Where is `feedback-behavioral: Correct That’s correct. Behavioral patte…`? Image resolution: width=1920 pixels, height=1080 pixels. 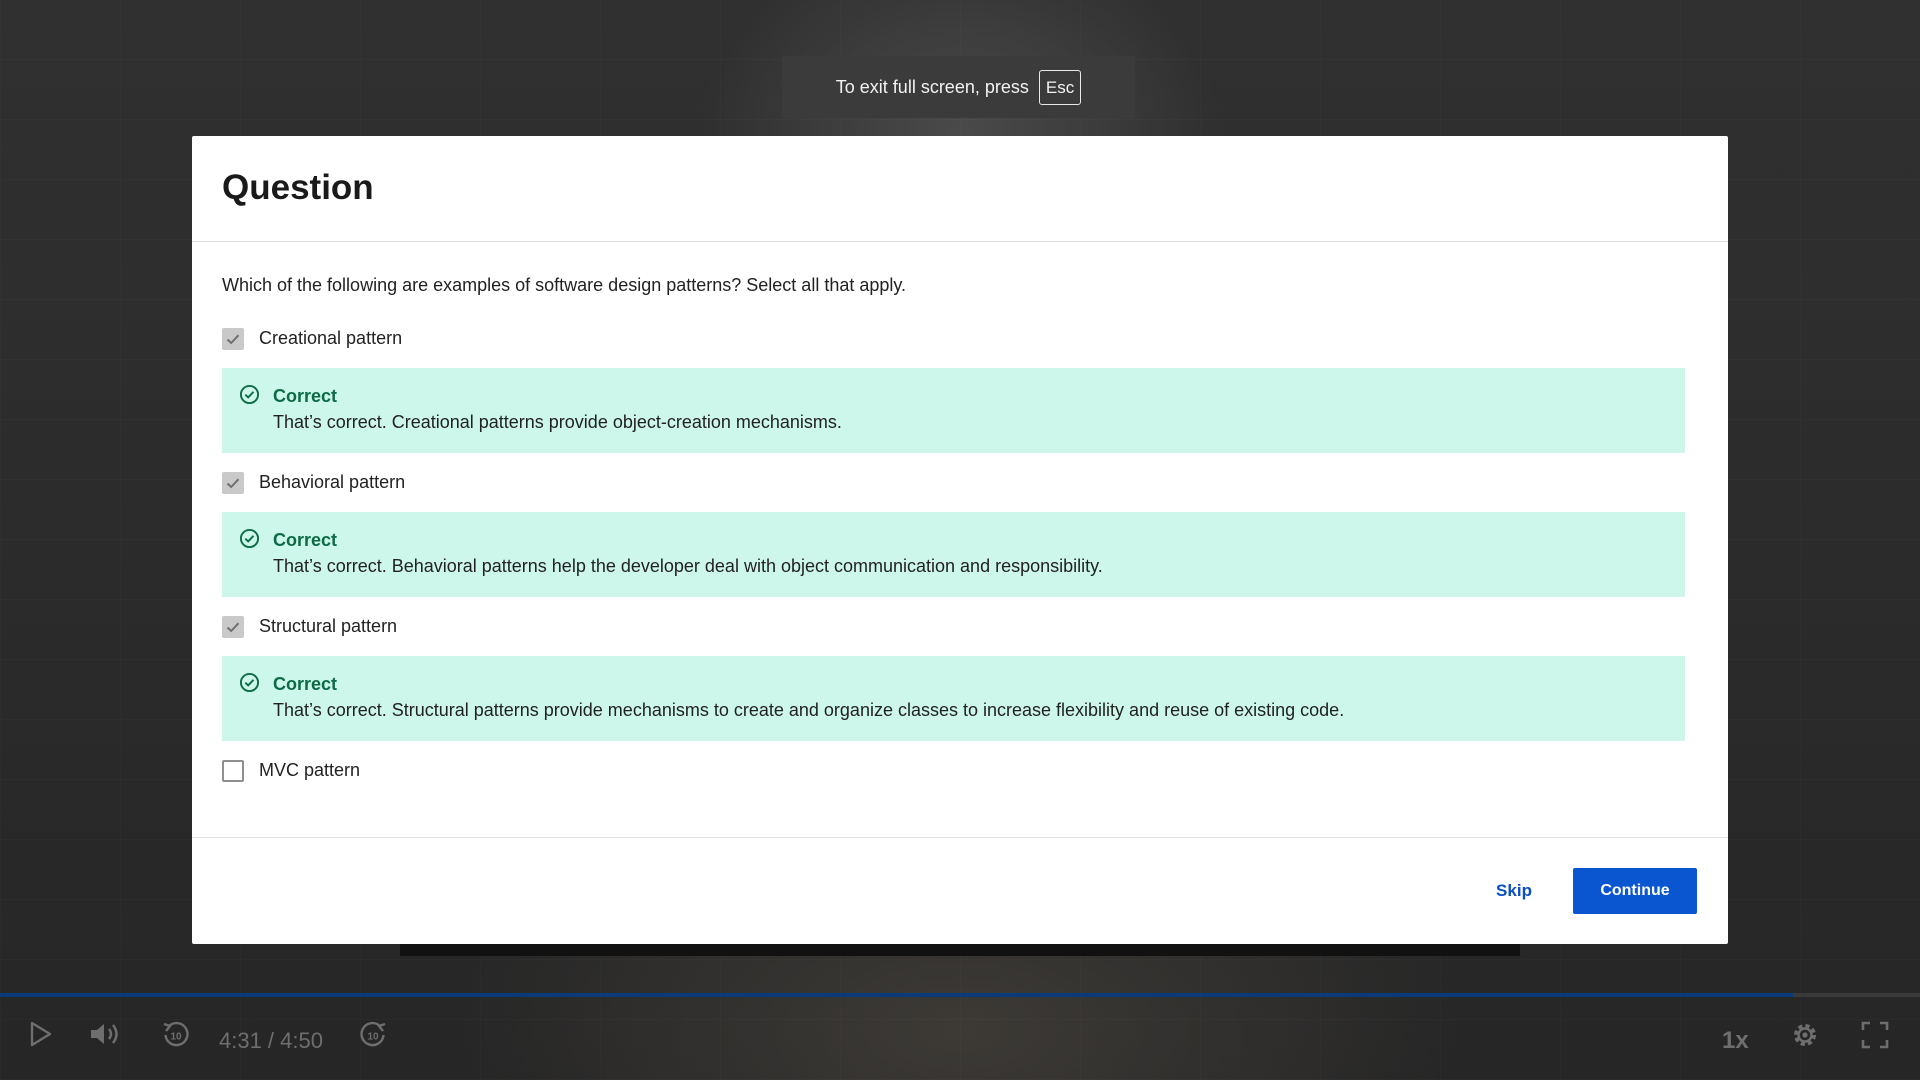
feedback-behavioral: Correct That’s correct. Behavioral patte… is located at coordinates (953, 554).